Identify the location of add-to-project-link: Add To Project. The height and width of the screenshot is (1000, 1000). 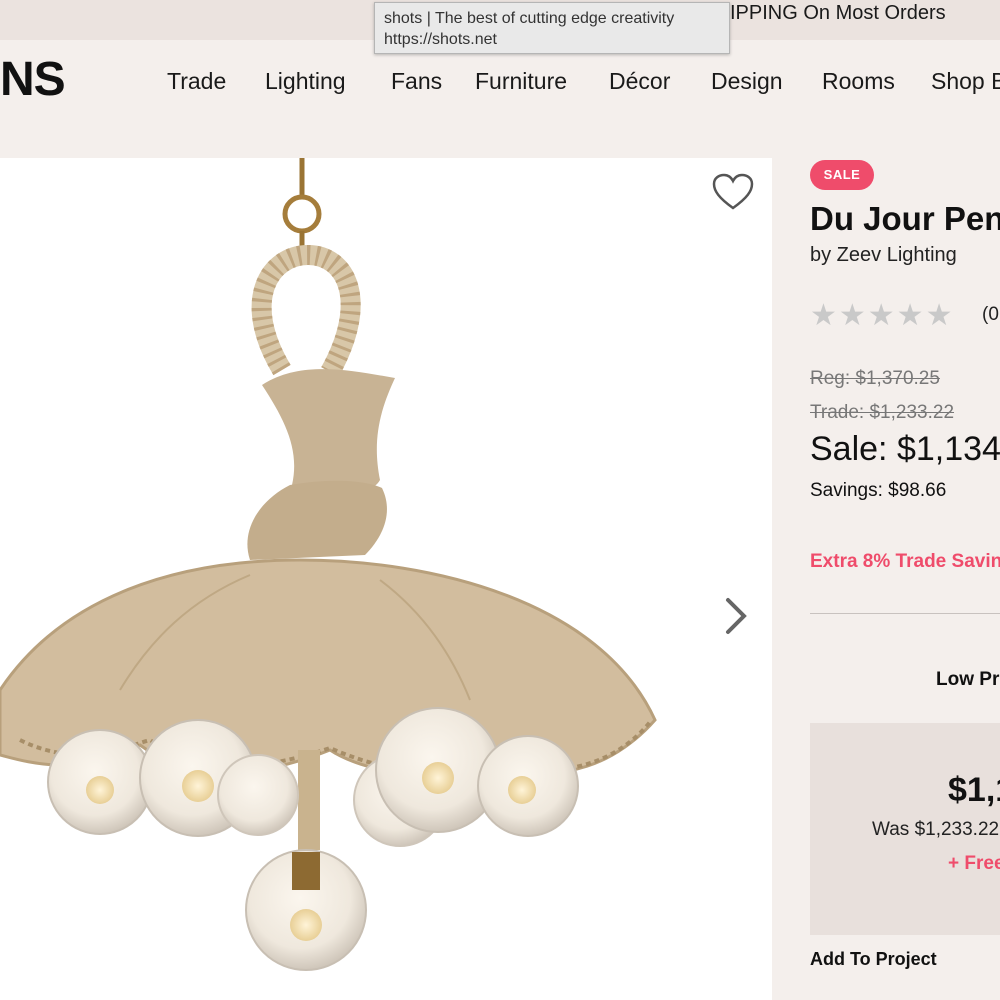
(873, 959).